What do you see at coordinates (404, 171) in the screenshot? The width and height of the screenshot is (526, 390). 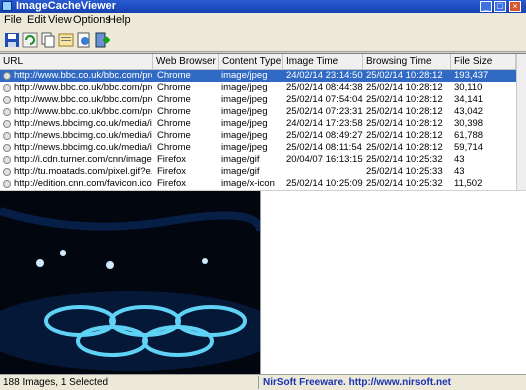 I see `cell-browsing-time: 25/02/14 10:25:33` at bounding box center [404, 171].